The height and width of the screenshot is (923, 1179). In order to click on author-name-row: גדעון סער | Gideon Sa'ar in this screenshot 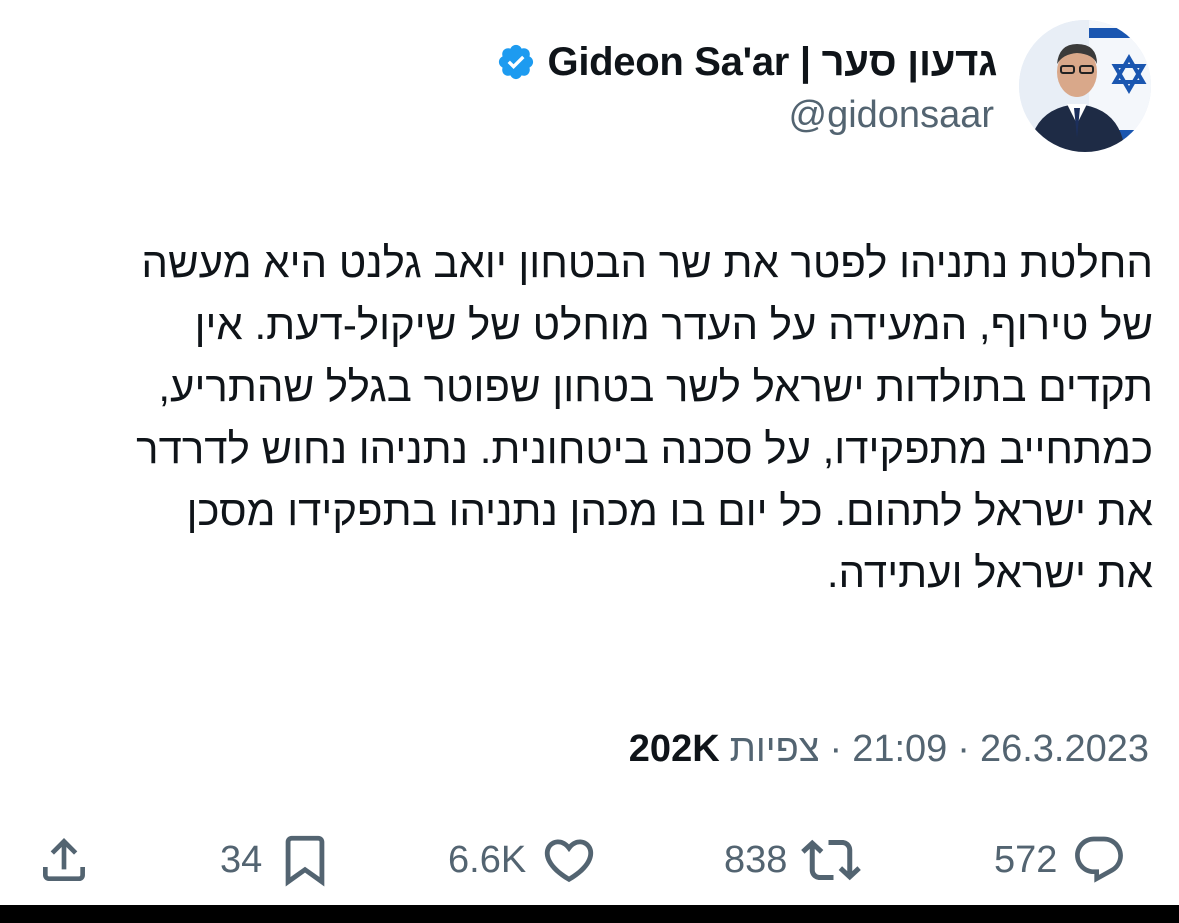, I will do `click(747, 62)`.